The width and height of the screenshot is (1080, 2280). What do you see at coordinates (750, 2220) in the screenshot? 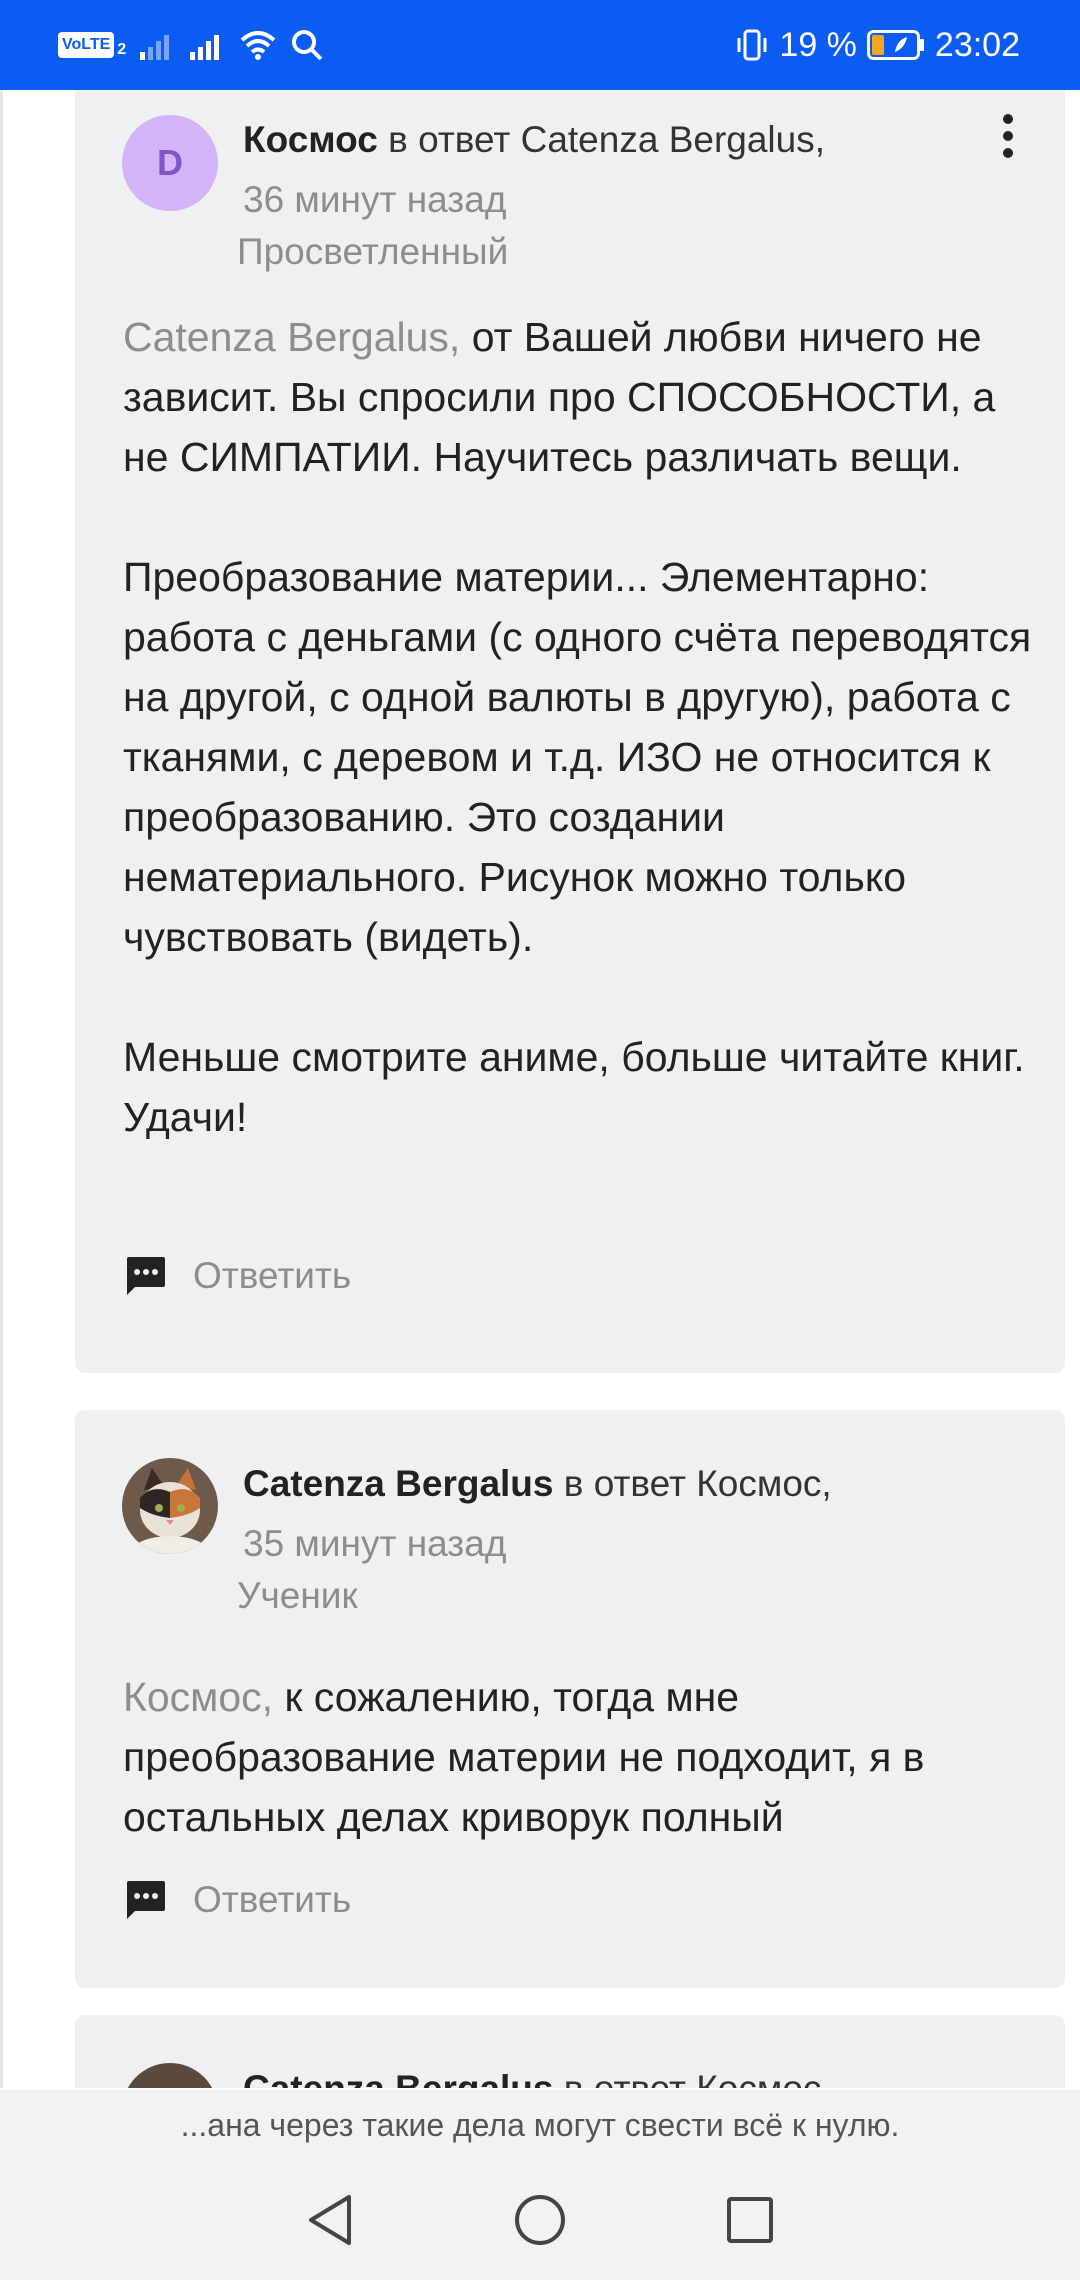
I see `recents-icon` at bounding box center [750, 2220].